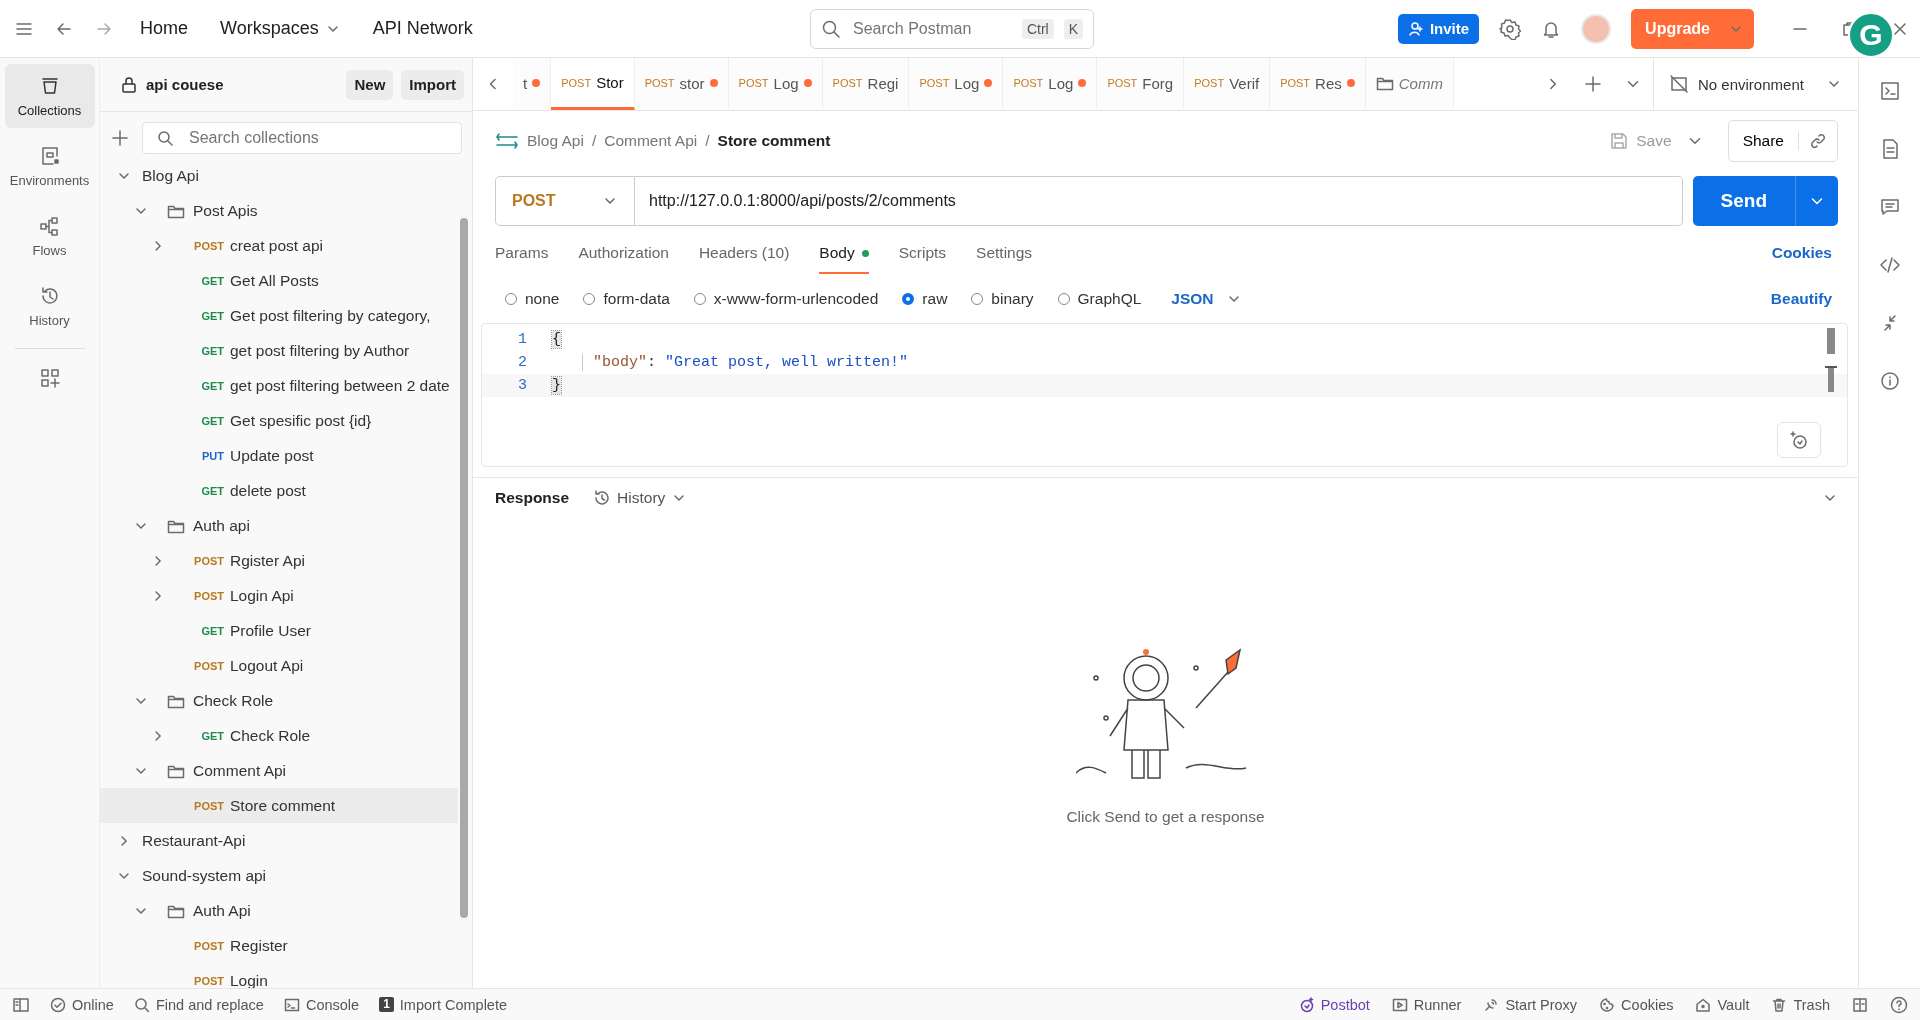  I want to click on status-bar-item: Cookies, so click(1636, 1004).